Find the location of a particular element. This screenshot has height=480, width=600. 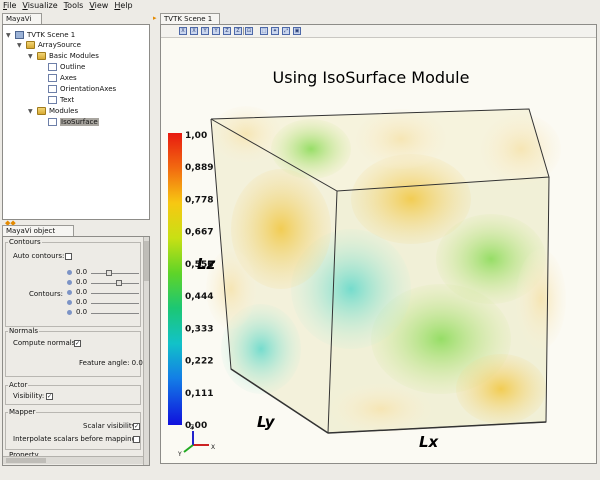

tree-item-label: Outline is located at coordinates (73, 67).